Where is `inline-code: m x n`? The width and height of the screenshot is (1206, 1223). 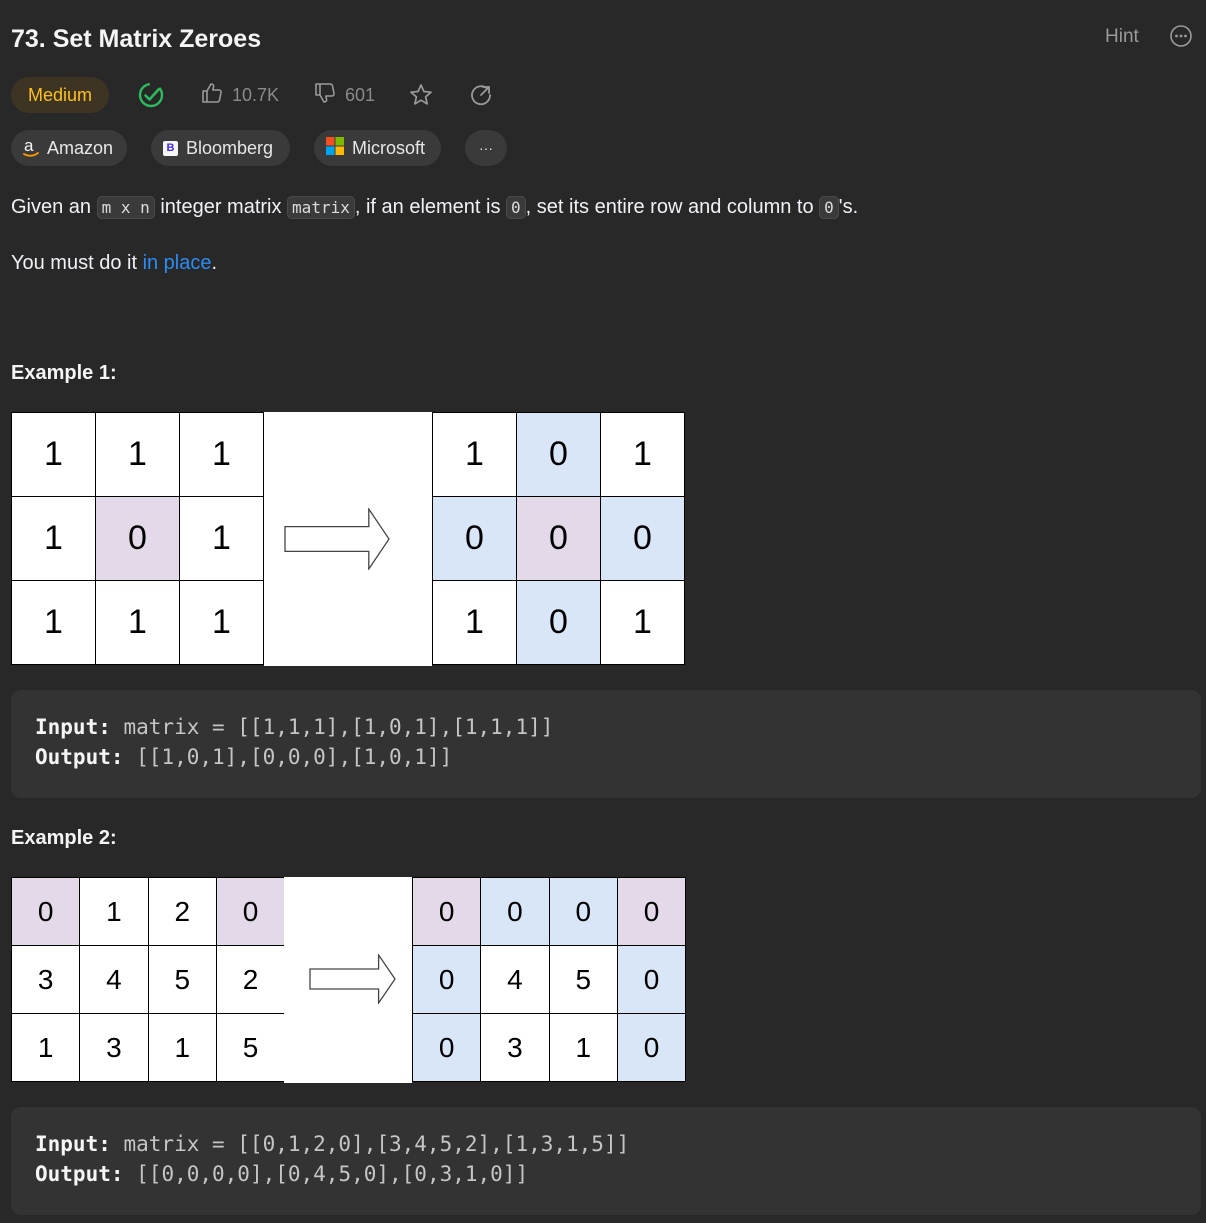
inline-code: m x n is located at coordinates (125, 207).